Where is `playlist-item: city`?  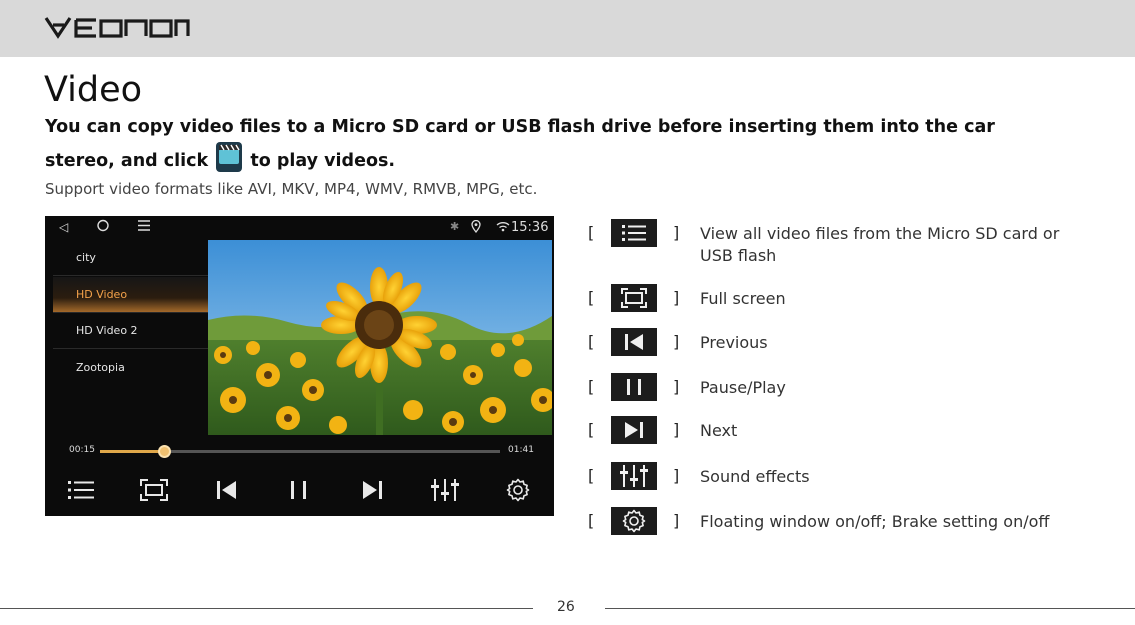 playlist-item: city is located at coordinates (133, 258).